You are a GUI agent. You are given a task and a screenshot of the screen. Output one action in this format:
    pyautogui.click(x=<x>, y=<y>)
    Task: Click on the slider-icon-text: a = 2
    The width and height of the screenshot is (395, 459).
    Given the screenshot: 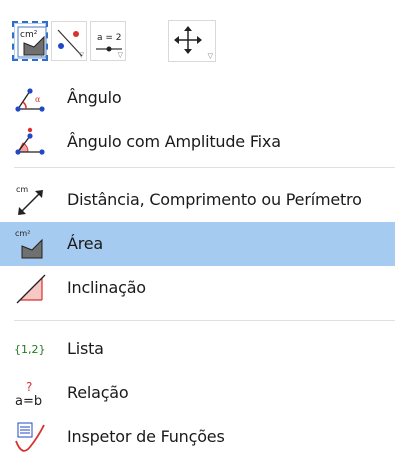 What is the action you would take?
    pyautogui.click(x=109, y=38)
    